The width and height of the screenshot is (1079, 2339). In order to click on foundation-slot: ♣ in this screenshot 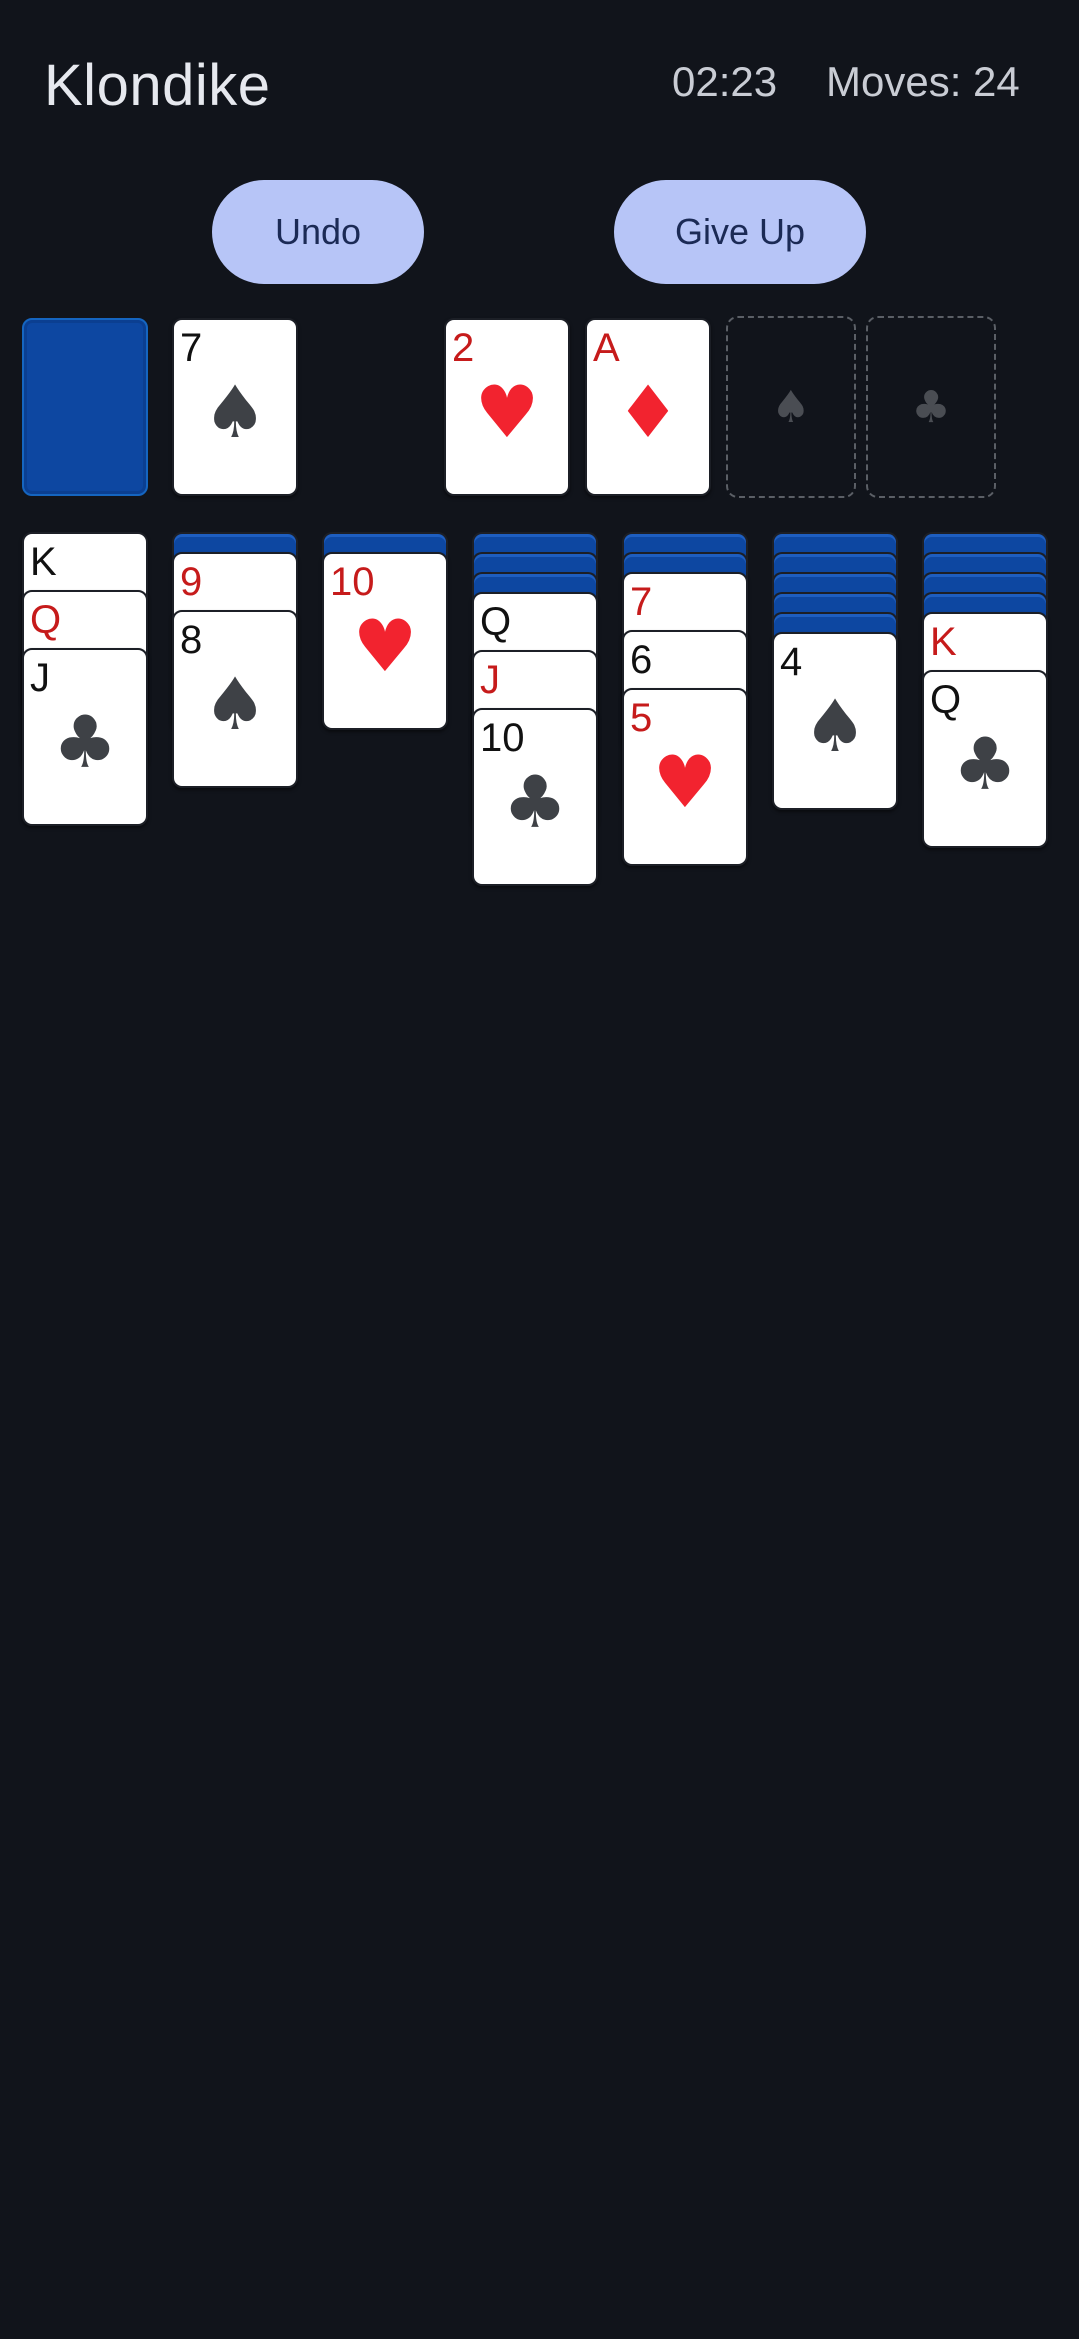, I will do `click(931, 407)`.